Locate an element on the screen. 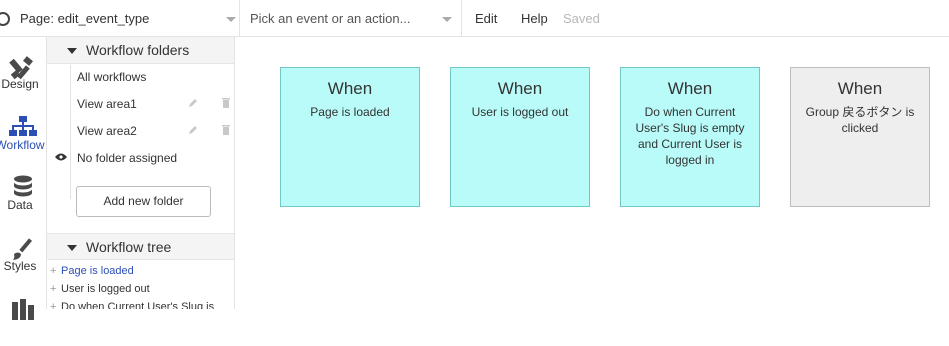 This screenshot has height=346, width=949. tree-item-page-is-loaded: + Page is loaded is located at coordinates (92, 271).